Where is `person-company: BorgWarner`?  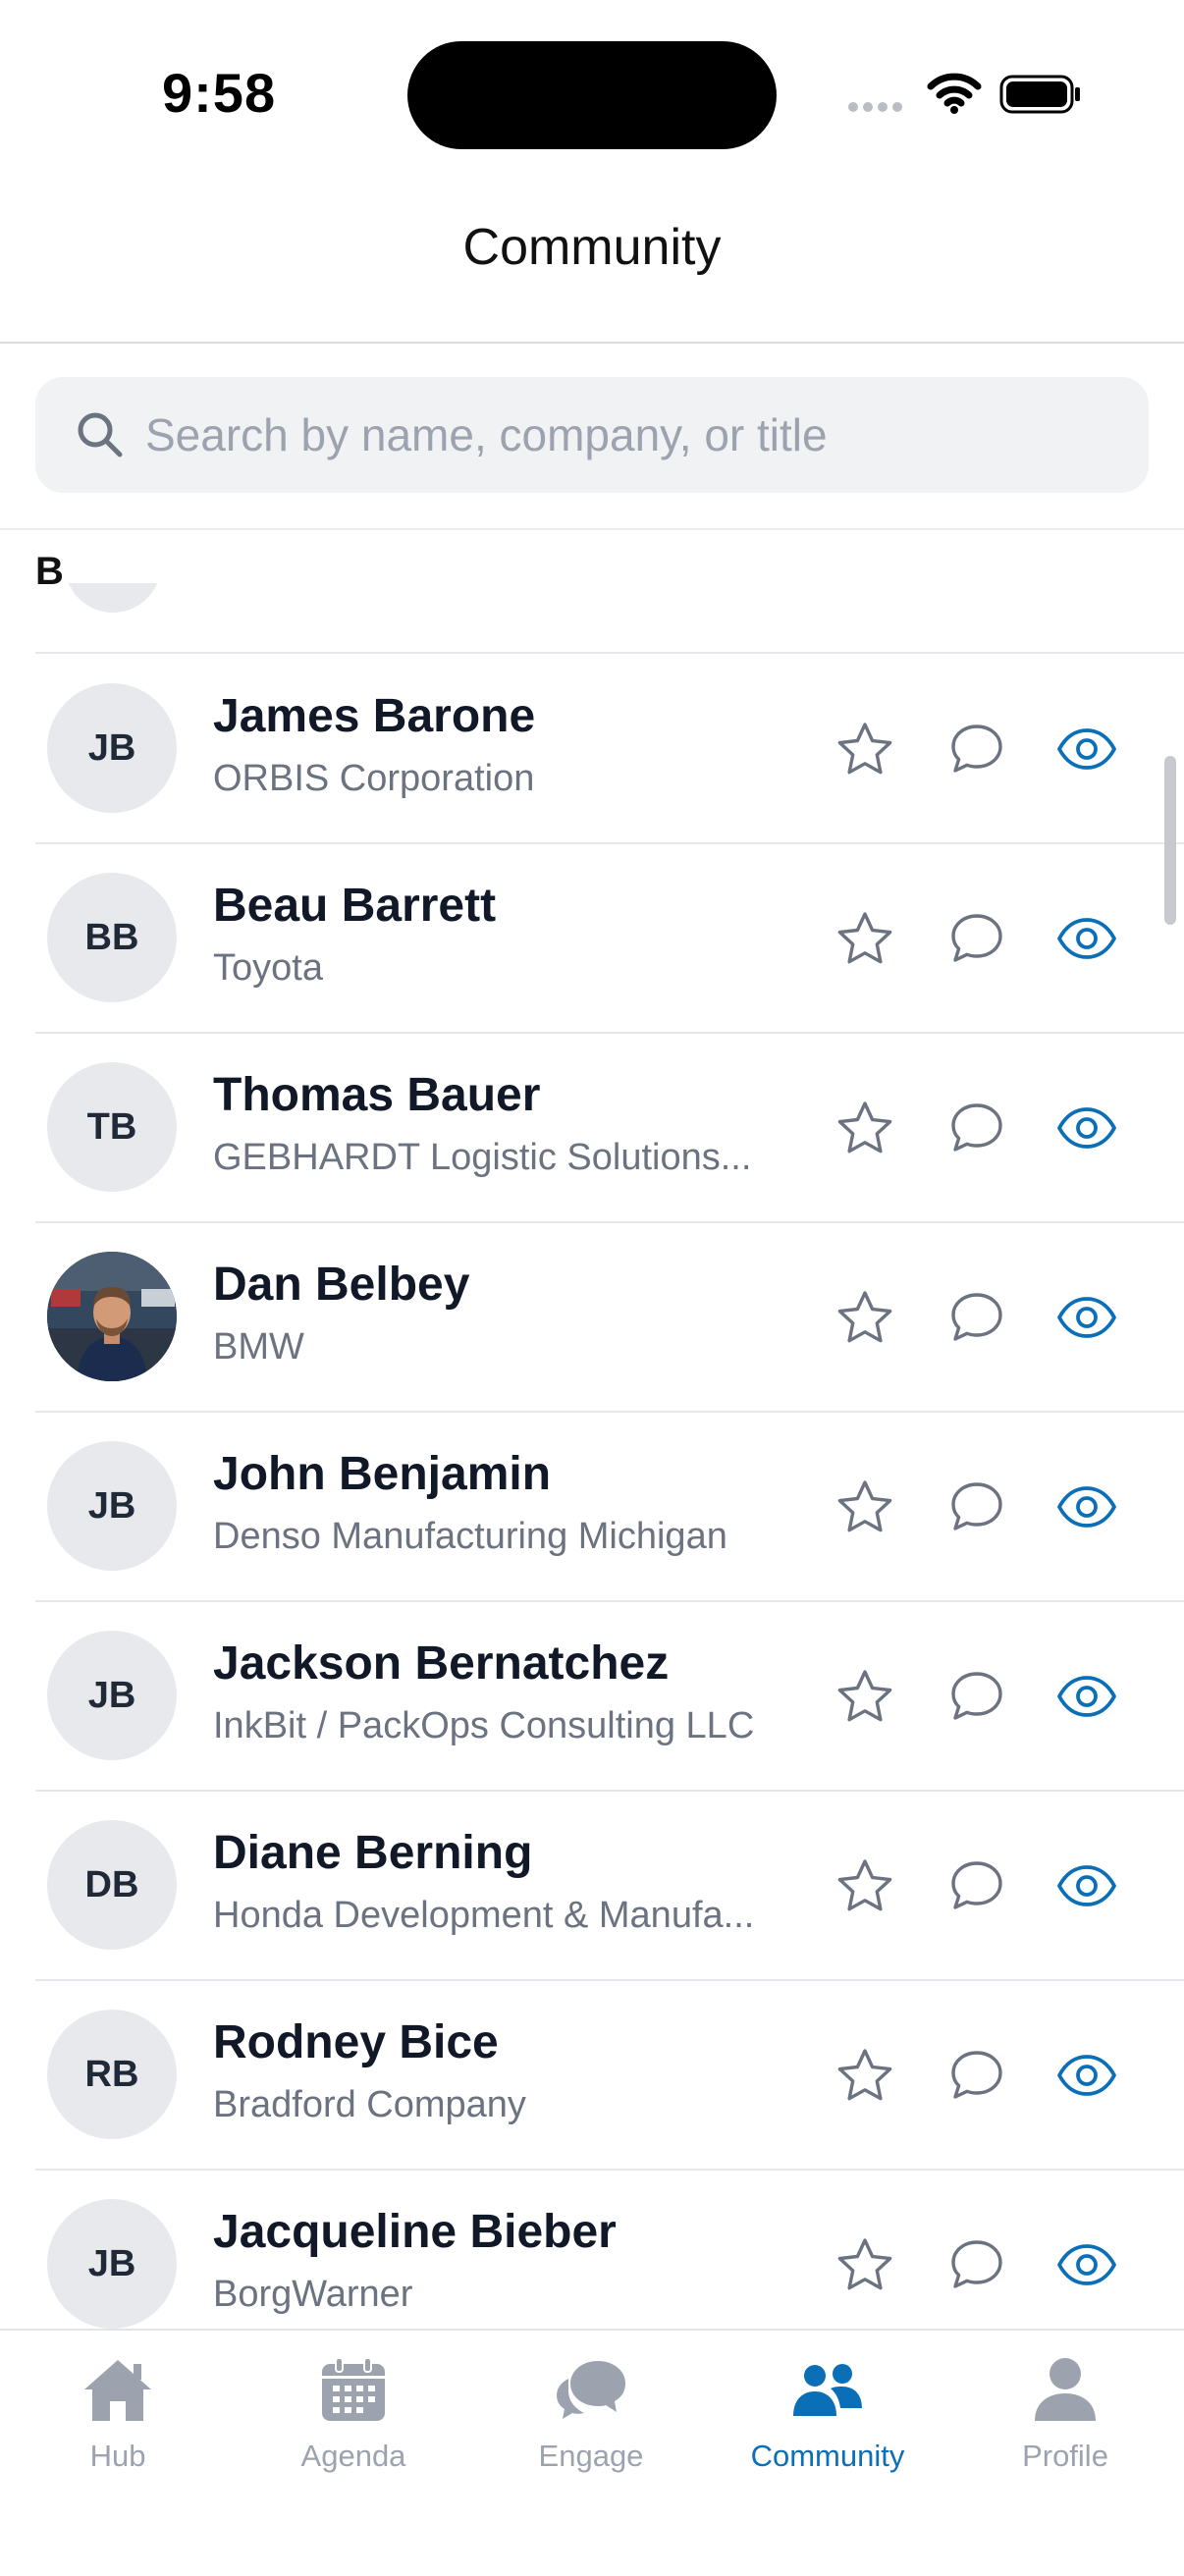
person-company: BorgWarner is located at coordinates (313, 2294).